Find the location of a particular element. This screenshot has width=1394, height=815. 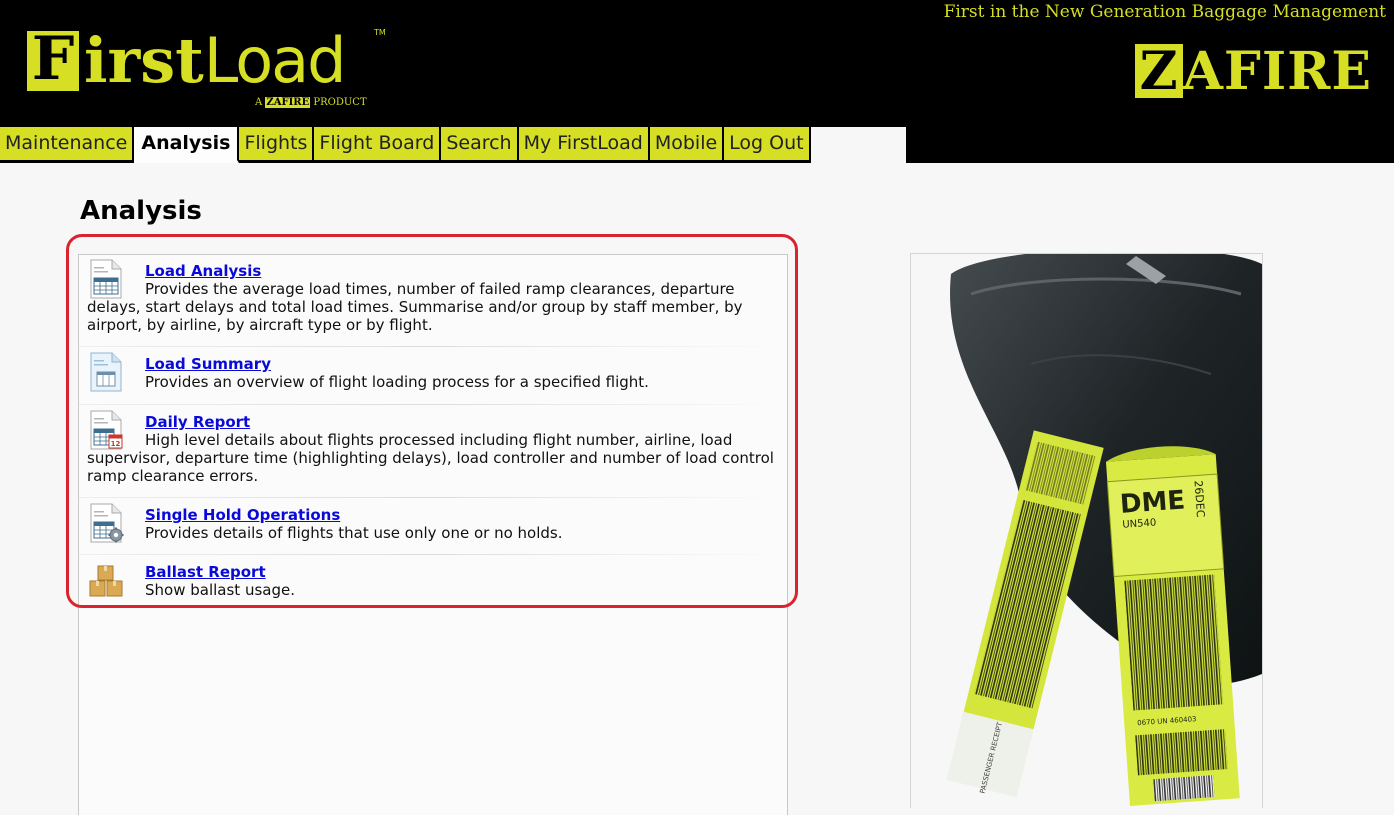

logo-f-block: F is located at coordinates (53, 59).